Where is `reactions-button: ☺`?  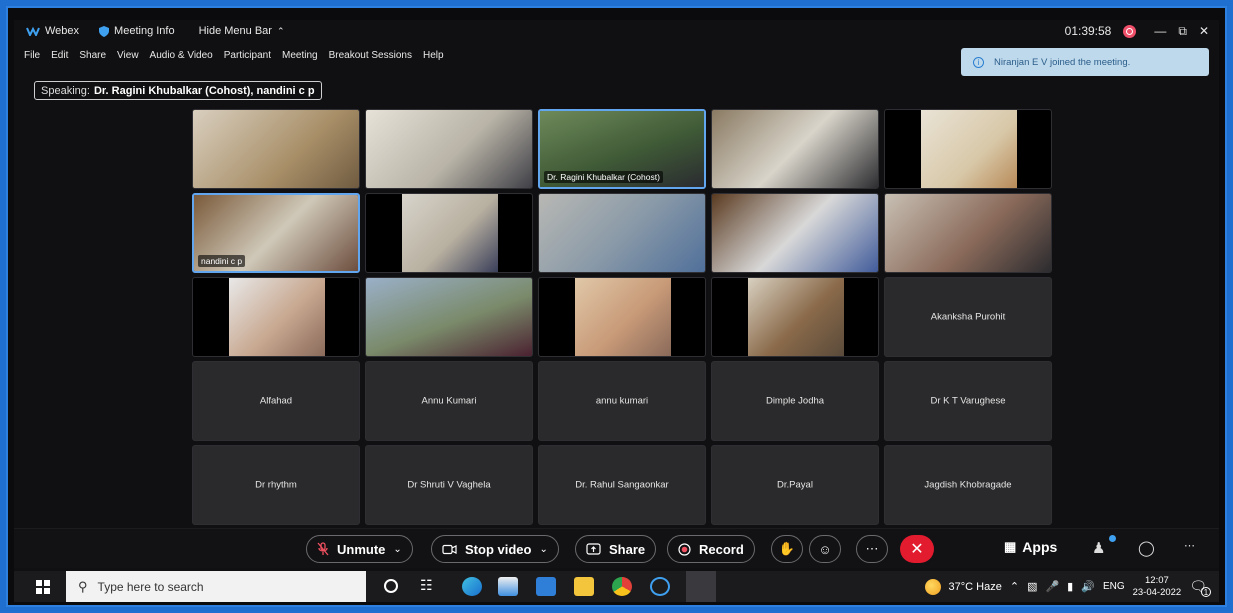
reactions-button: ☺ is located at coordinates (825, 549).